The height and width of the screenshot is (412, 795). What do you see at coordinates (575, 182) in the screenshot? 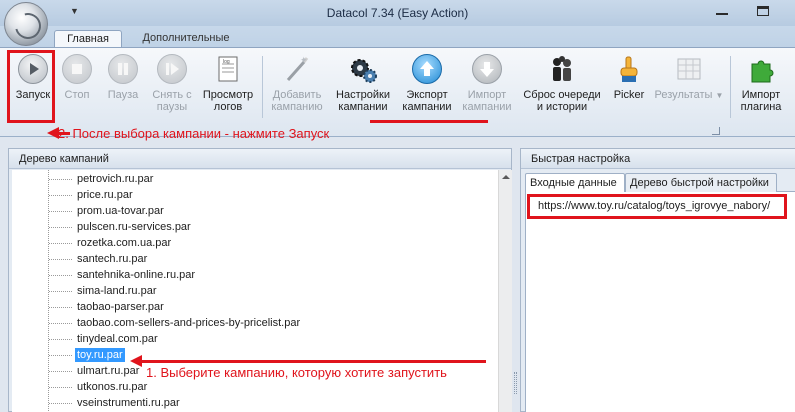
I see `tab-input-data: Входные данные` at bounding box center [575, 182].